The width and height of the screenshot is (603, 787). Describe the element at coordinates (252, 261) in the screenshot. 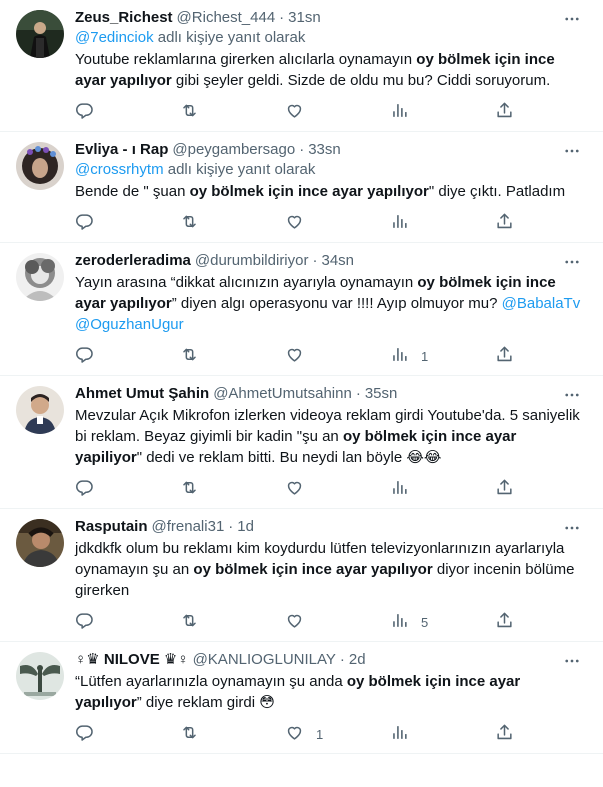

I see `user-handle: @durumbildiriyor` at that location.